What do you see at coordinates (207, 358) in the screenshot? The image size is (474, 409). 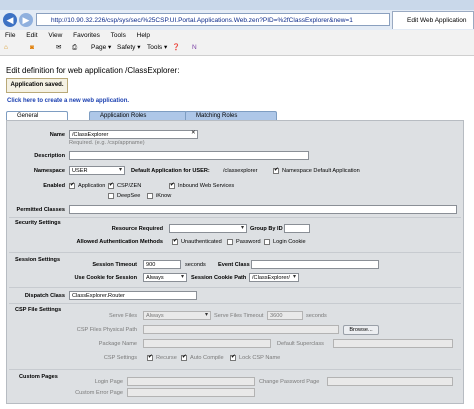 I see `auto-compile-label: Auto Compile` at bounding box center [207, 358].